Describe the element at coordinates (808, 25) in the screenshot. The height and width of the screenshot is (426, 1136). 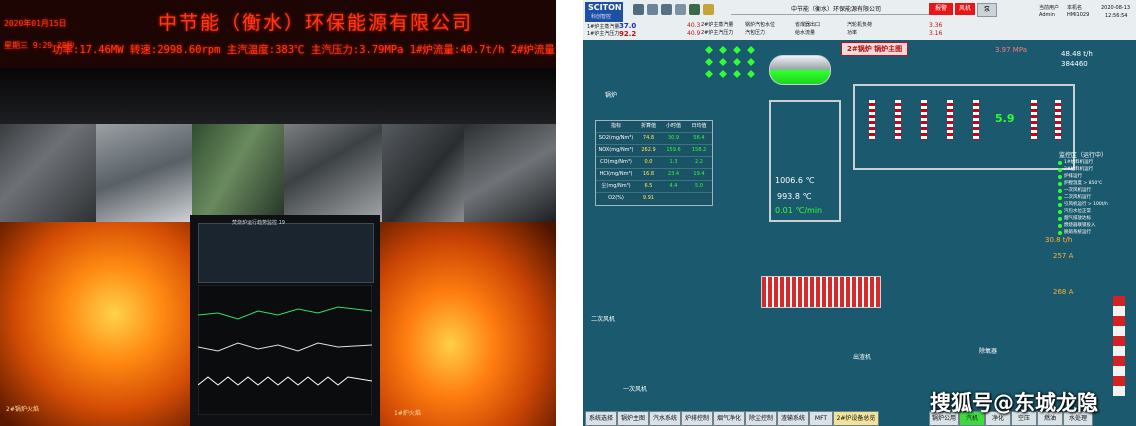
I see `header-label-water: 省煤器出口` at that location.